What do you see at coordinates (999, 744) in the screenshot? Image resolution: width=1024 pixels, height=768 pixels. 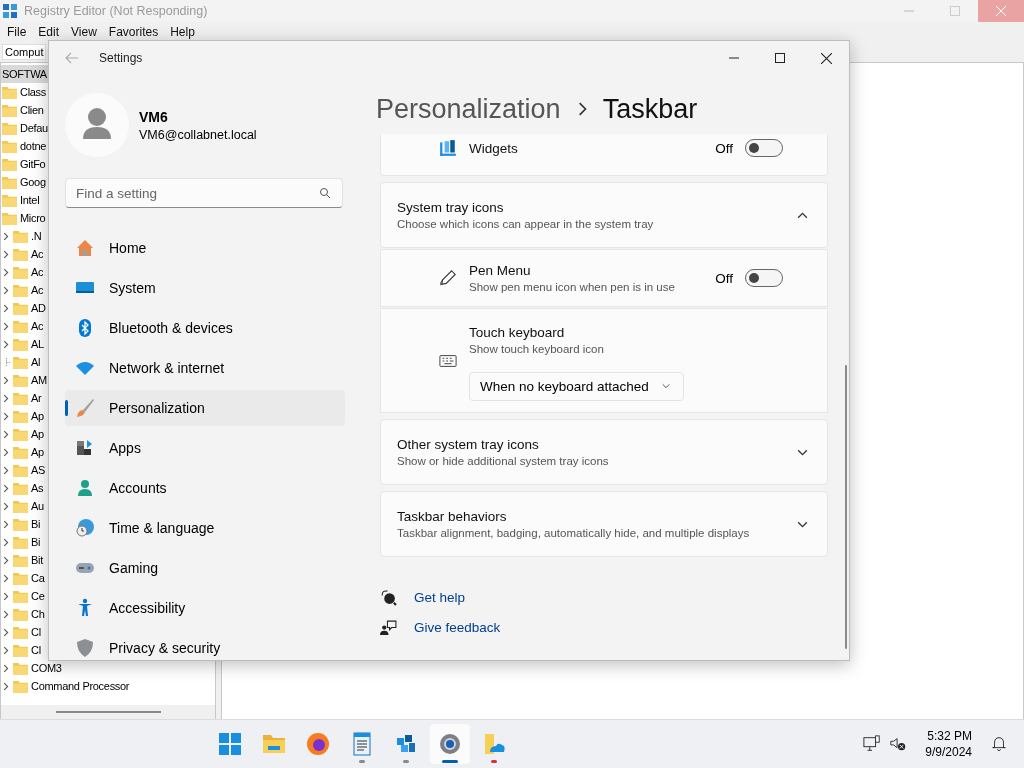 I see `bell-icon` at bounding box center [999, 744].